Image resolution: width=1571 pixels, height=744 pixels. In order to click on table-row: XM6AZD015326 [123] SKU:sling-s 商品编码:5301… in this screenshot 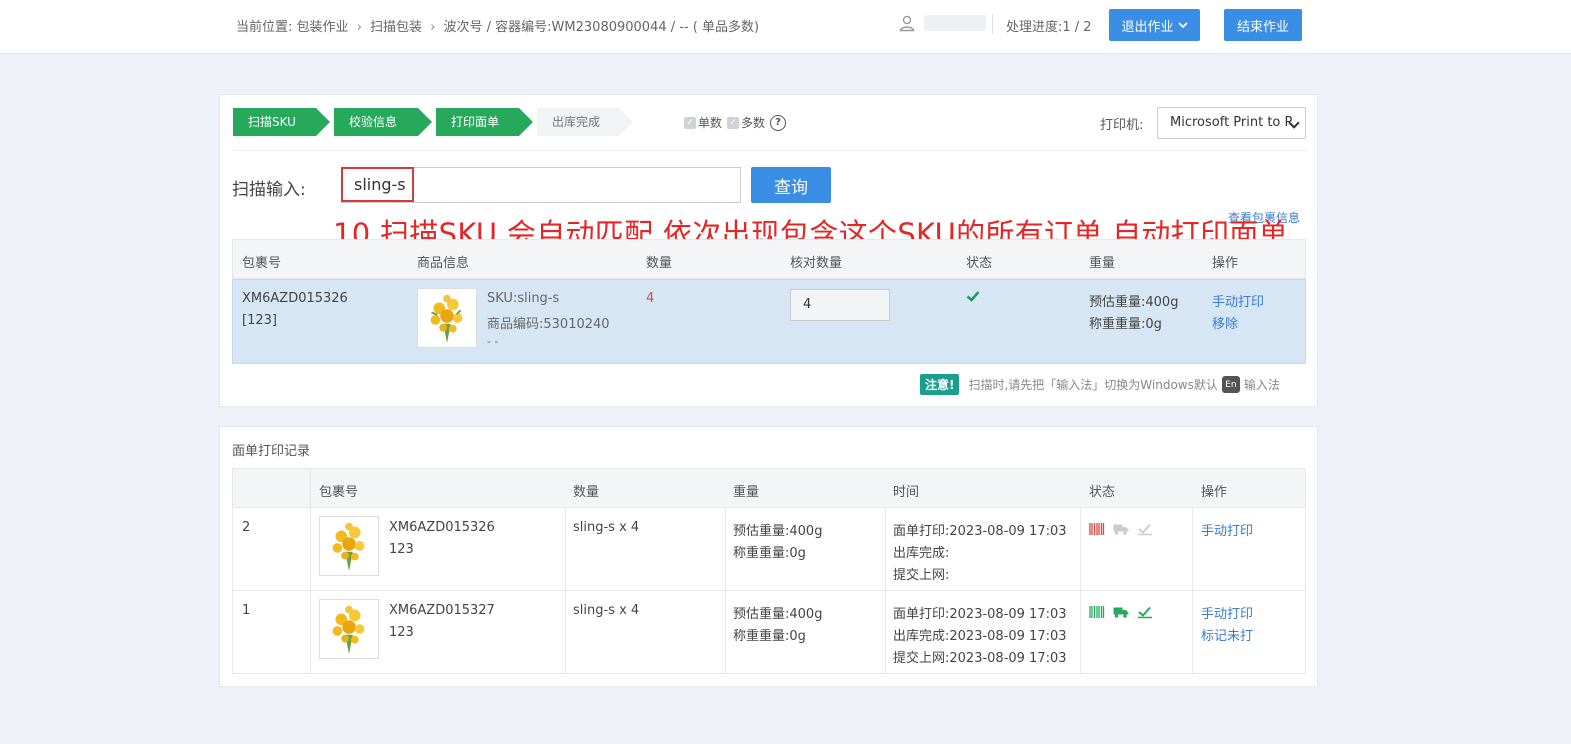, I will do `click(769, 321)`.